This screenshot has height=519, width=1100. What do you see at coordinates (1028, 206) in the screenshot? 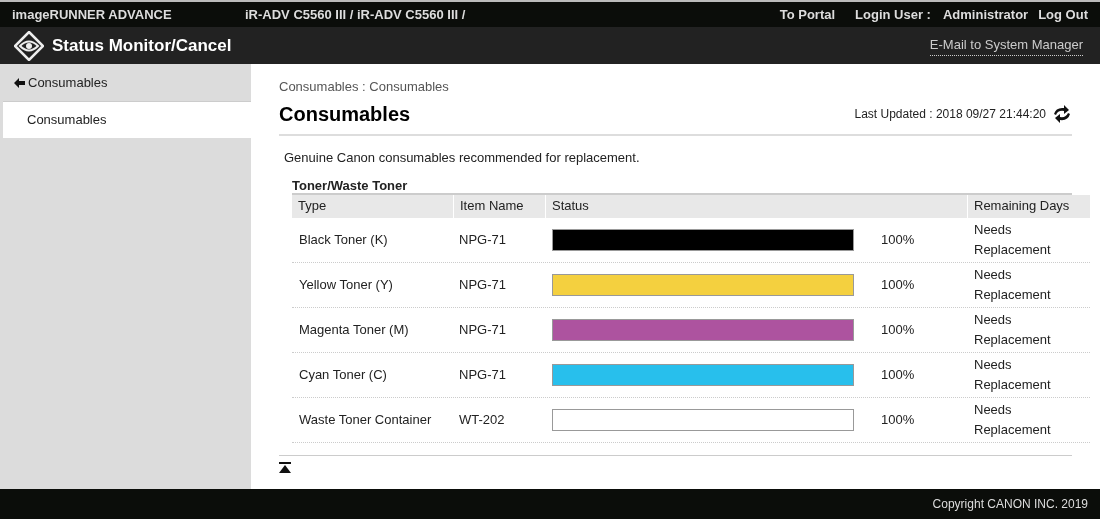
I see `column-header: Remaining Days` at bounding box center [1028, 206].